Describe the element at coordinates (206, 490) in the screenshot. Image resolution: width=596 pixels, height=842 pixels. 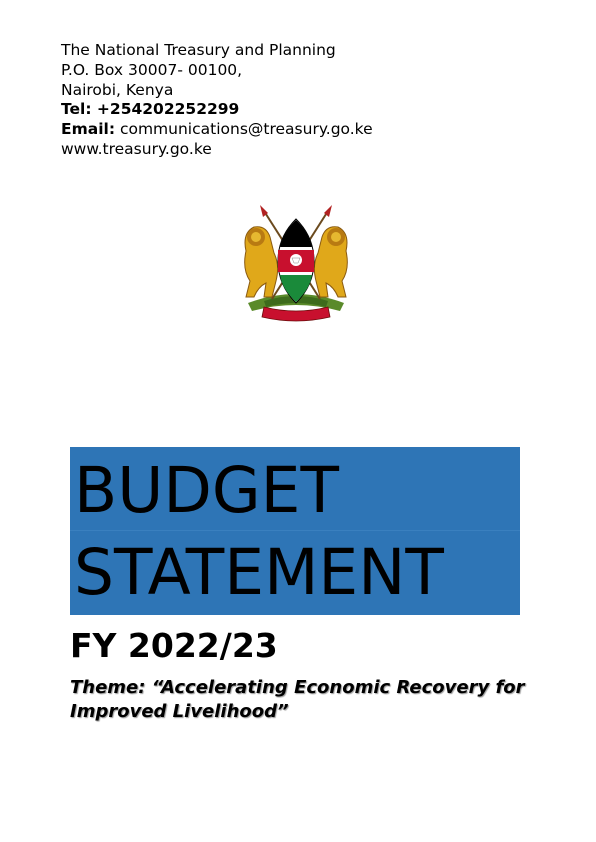
I see `title-budget: BUDGET` at that location.